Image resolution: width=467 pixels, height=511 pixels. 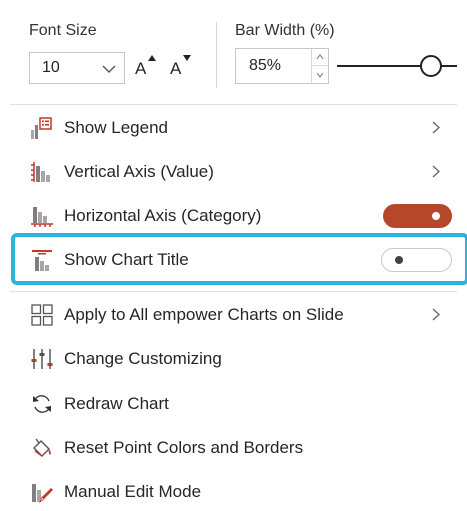 I want to click on bar-width-spinner: 85%, so click(x=282, y=66).